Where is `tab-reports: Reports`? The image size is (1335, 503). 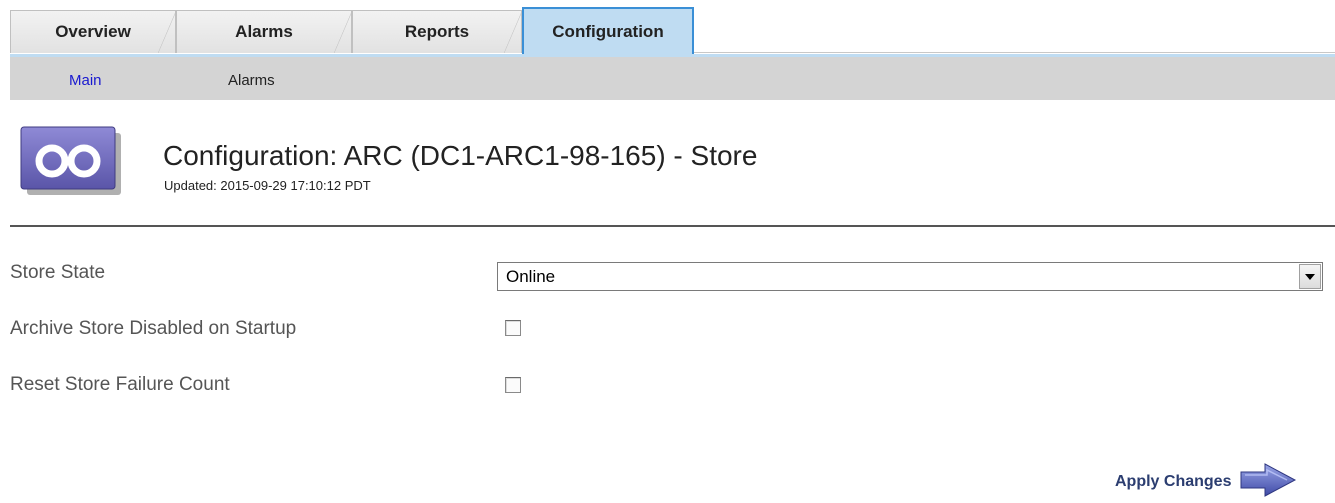 tab-reports: Reports is located at coordinates (437, 31).